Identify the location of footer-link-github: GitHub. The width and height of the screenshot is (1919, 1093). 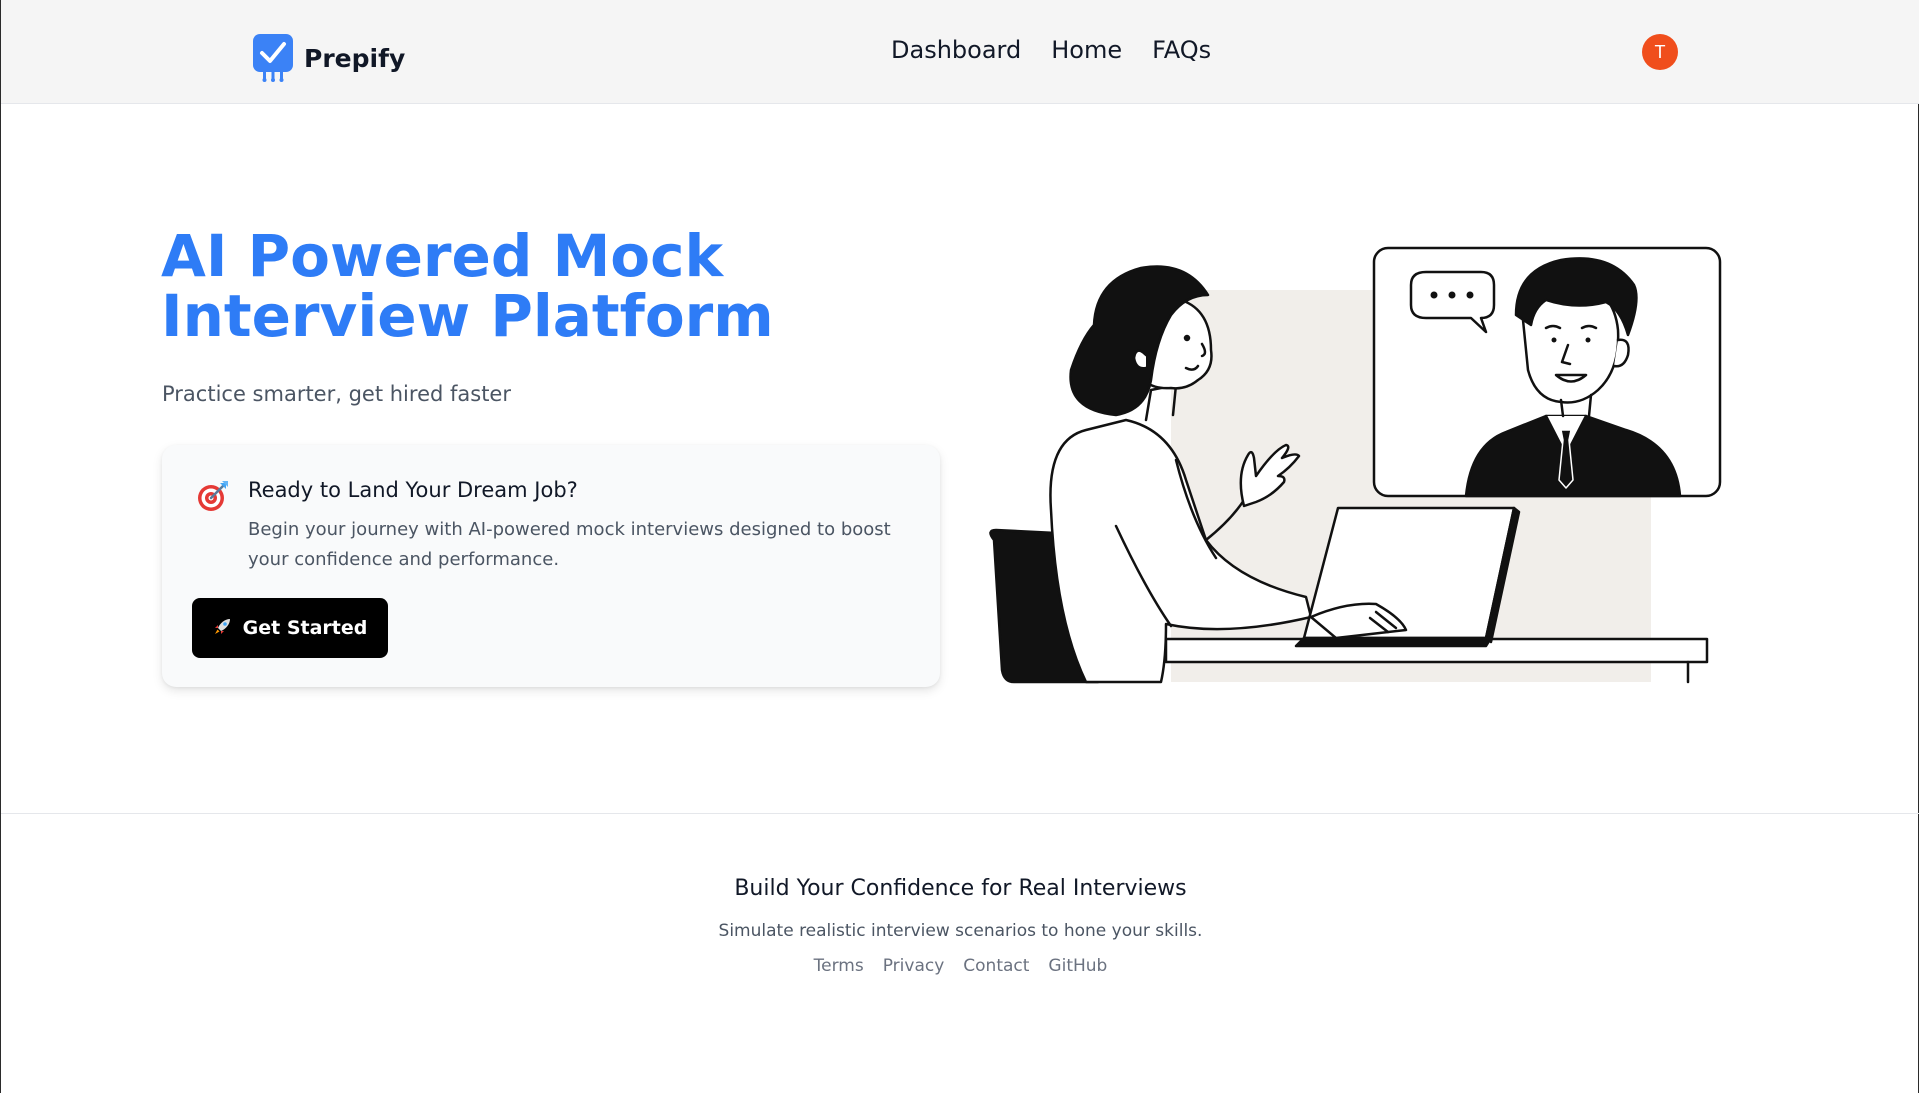
(1077, 966).